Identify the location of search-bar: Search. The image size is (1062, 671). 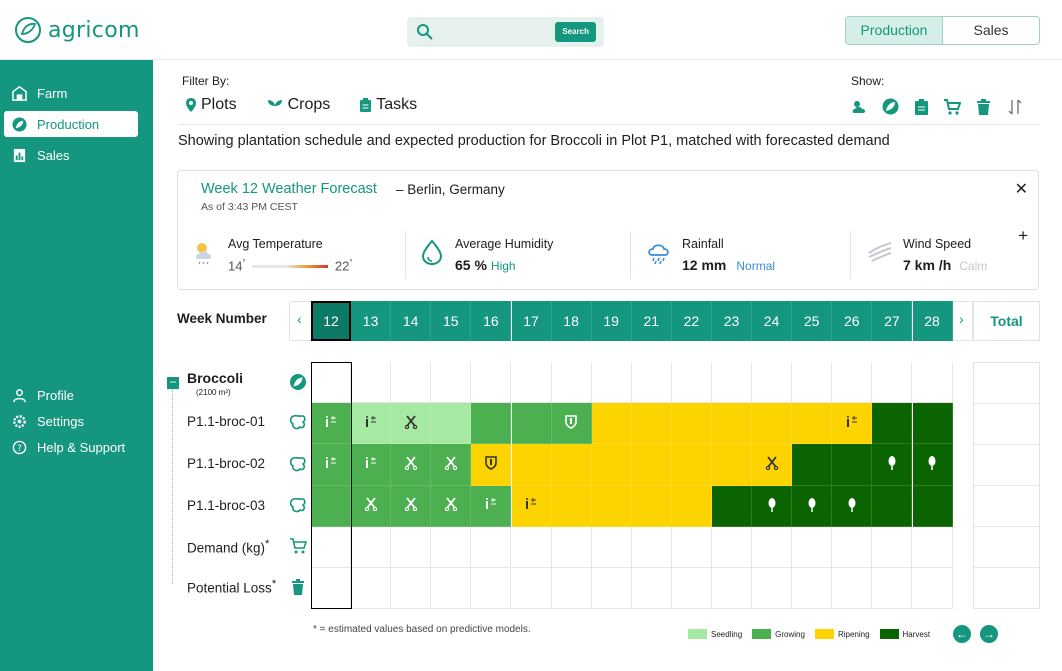
(505, 32).